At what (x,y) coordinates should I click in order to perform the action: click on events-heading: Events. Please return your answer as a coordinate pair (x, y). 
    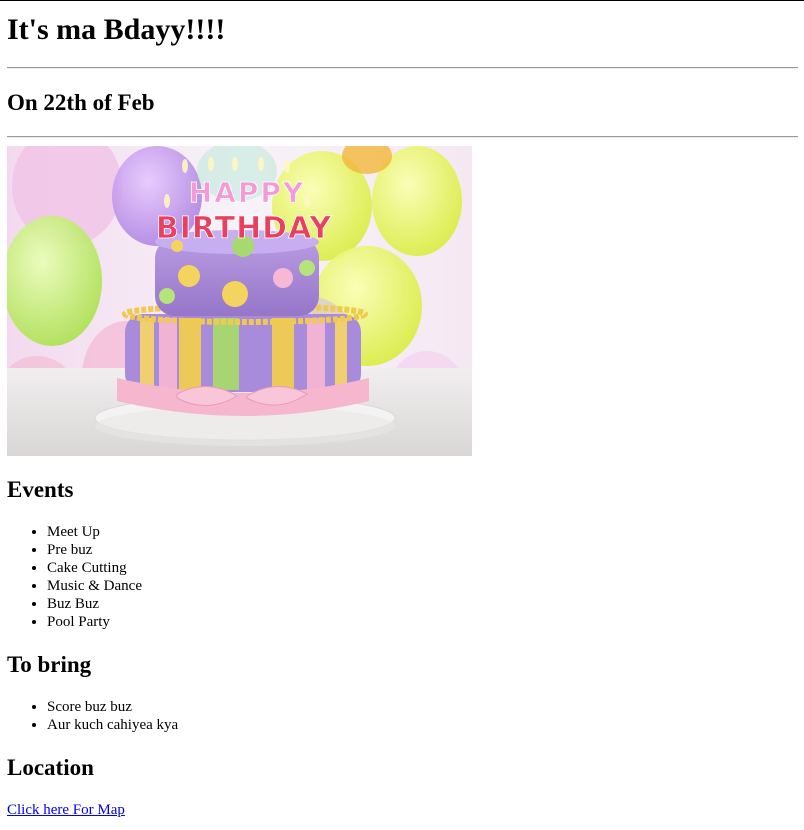
    Looking at the image, I should click on (40, 489).